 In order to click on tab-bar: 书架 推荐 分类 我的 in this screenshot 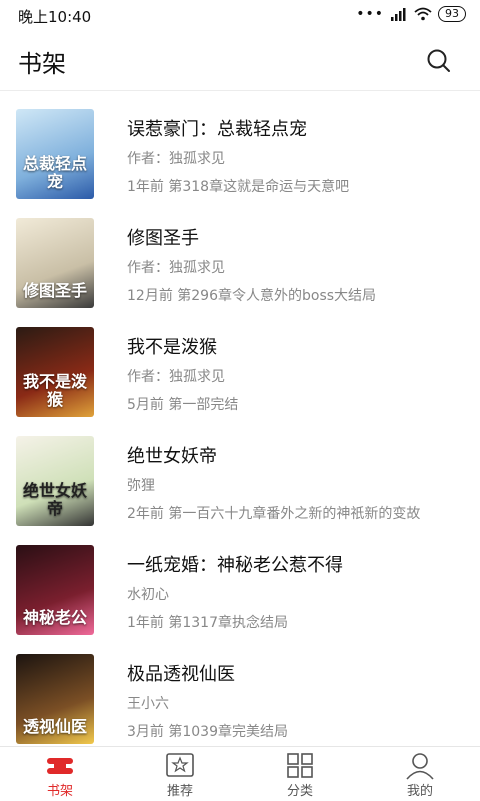, I will do `click(240, 773)`.